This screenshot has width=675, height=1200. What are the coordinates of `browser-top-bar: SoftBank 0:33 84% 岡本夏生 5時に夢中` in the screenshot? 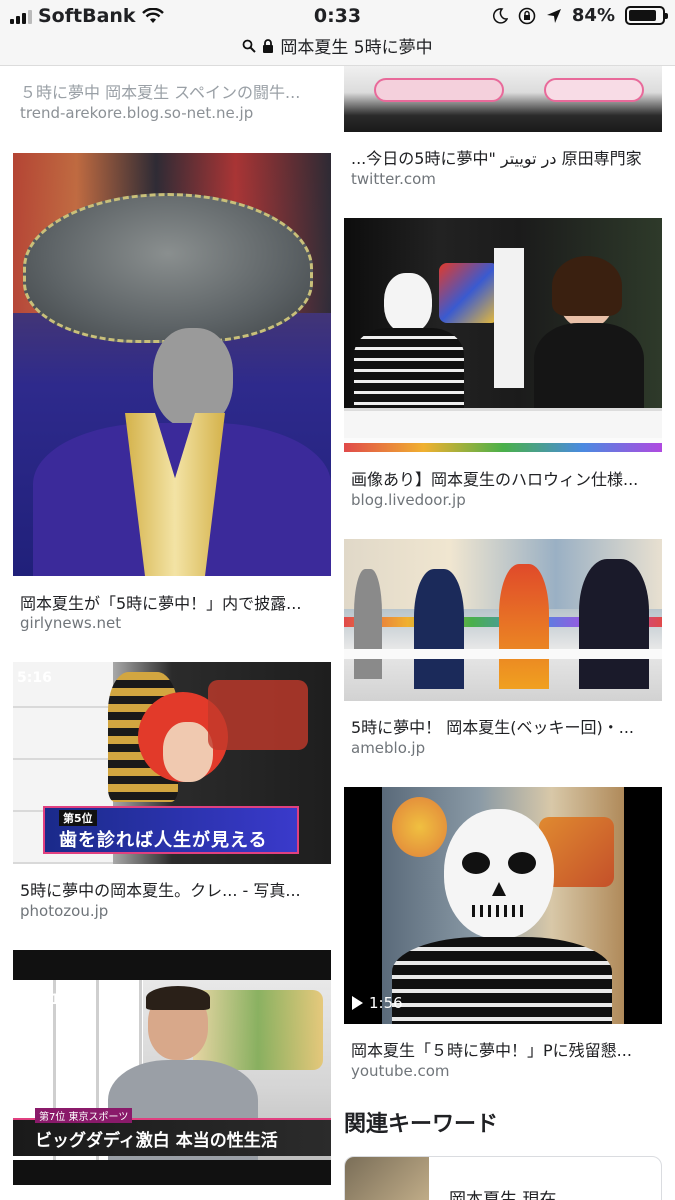 It's located at (337, 33).